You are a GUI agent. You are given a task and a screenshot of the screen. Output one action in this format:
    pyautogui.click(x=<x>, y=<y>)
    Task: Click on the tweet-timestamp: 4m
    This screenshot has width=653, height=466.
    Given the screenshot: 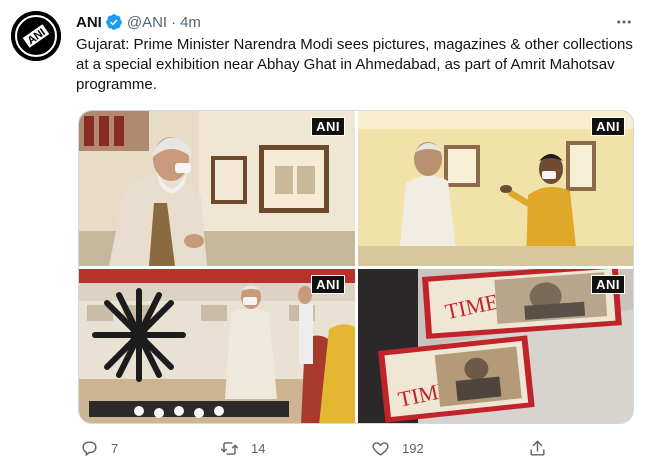 What is the action you would take?
    pyautogui.click(x=190, y=22)
    